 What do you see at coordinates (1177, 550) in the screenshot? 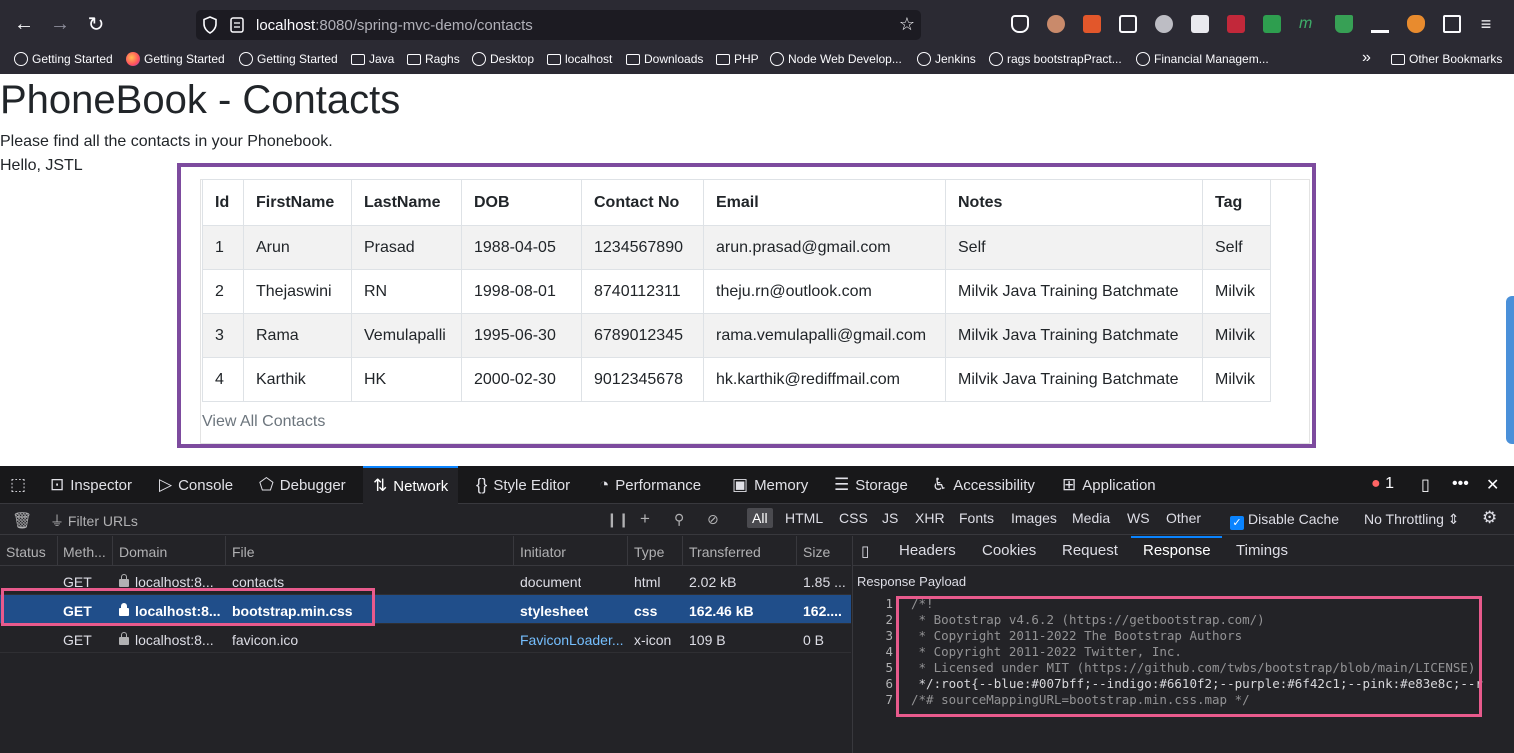
I see `tab-response: Response` at bounding box center [1177, 550].